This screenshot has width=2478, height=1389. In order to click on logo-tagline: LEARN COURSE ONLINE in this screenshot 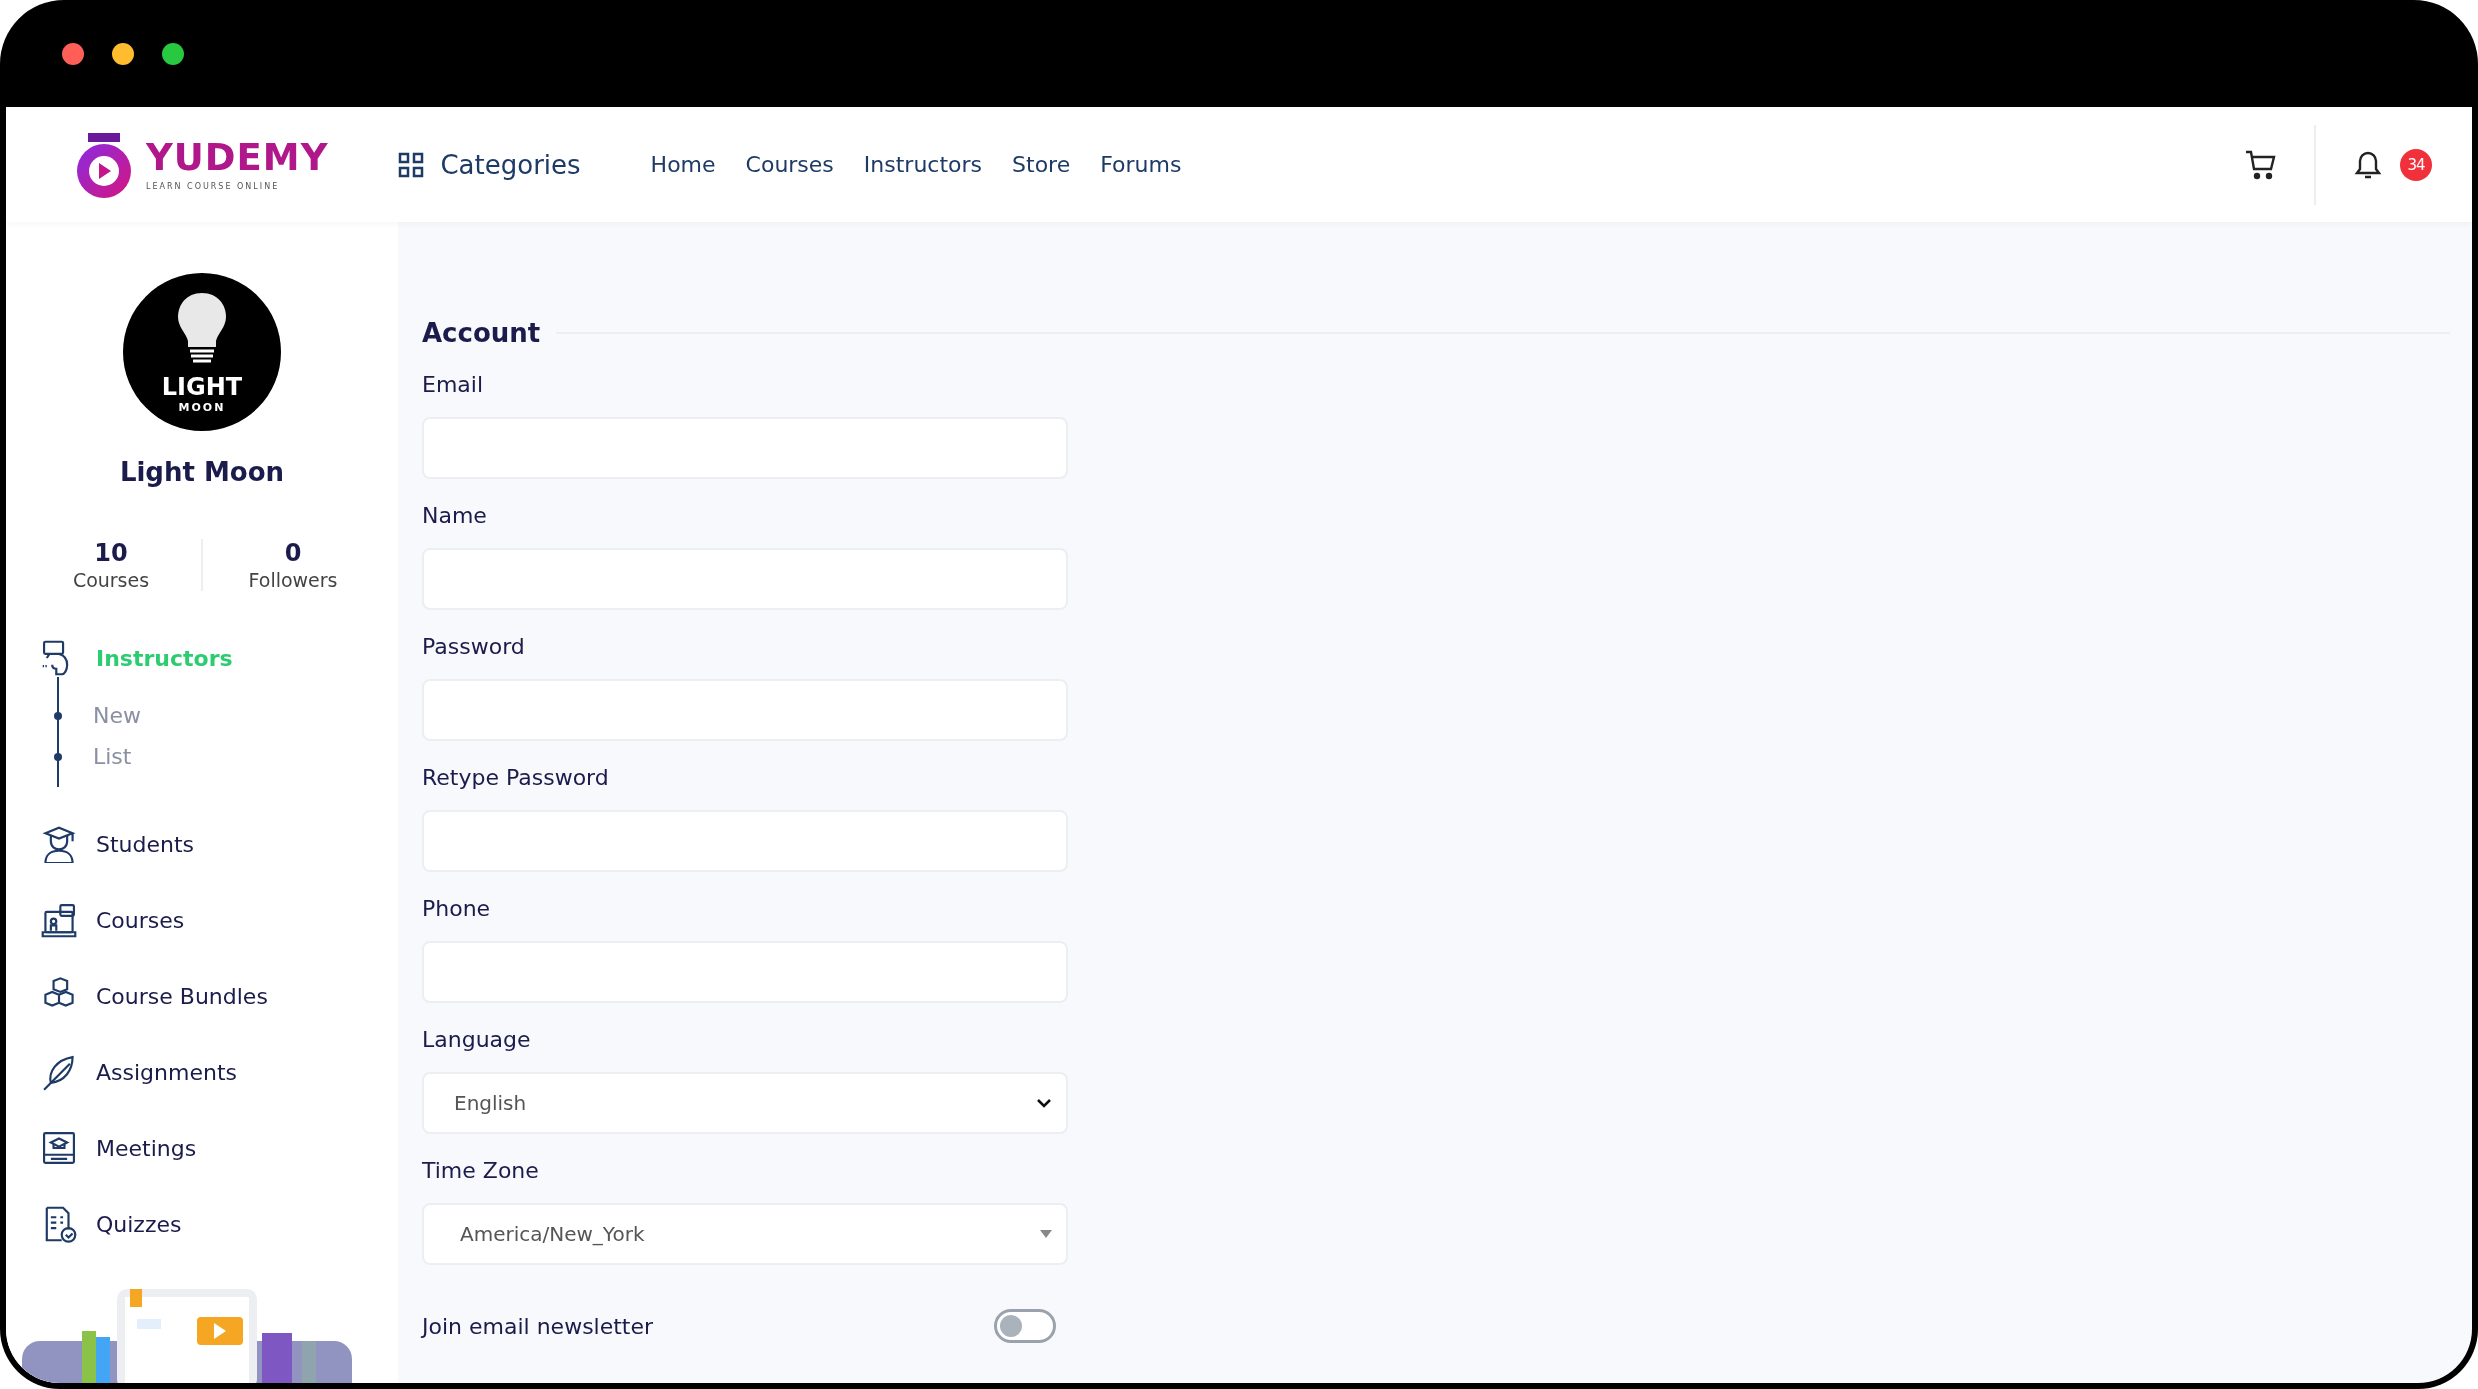, I will do `click(213, 186)`.